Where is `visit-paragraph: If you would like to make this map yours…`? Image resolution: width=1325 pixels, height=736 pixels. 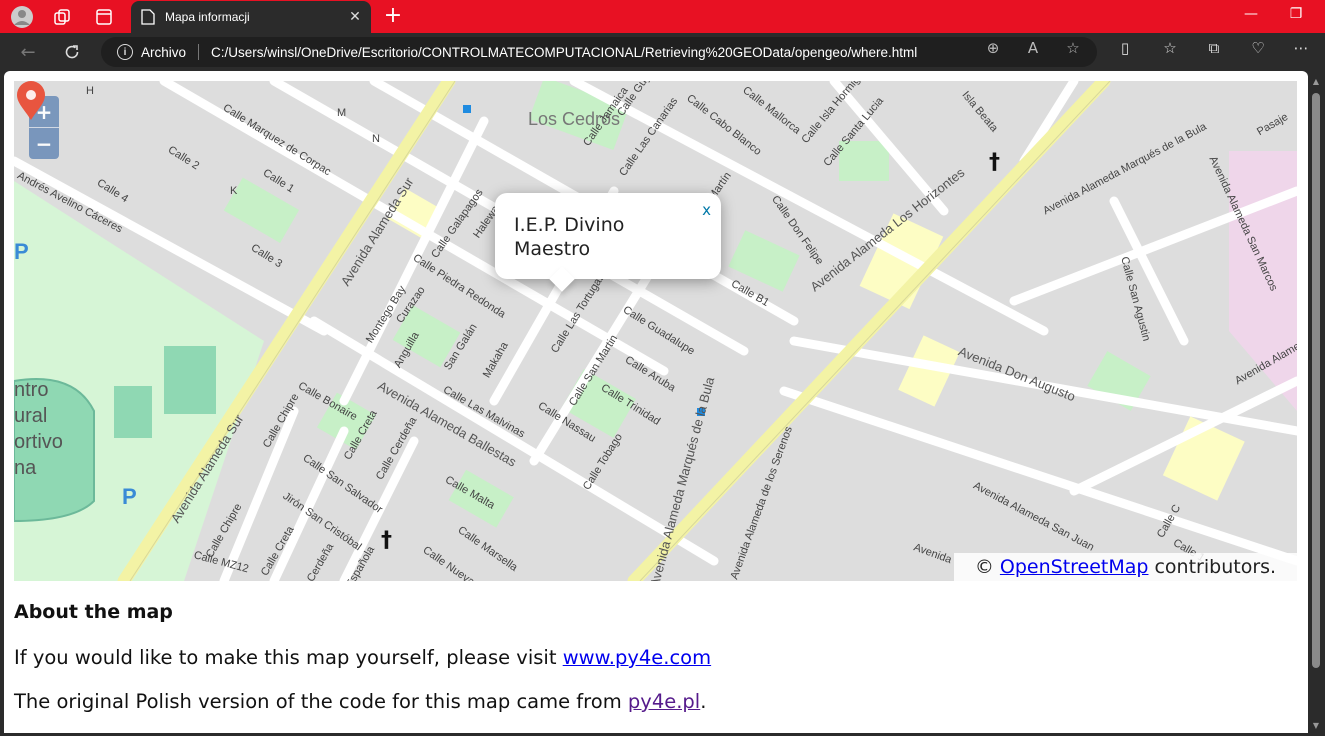
visit-paragraph: If you would like to make this map yours… is located at coordinates (362, 657).